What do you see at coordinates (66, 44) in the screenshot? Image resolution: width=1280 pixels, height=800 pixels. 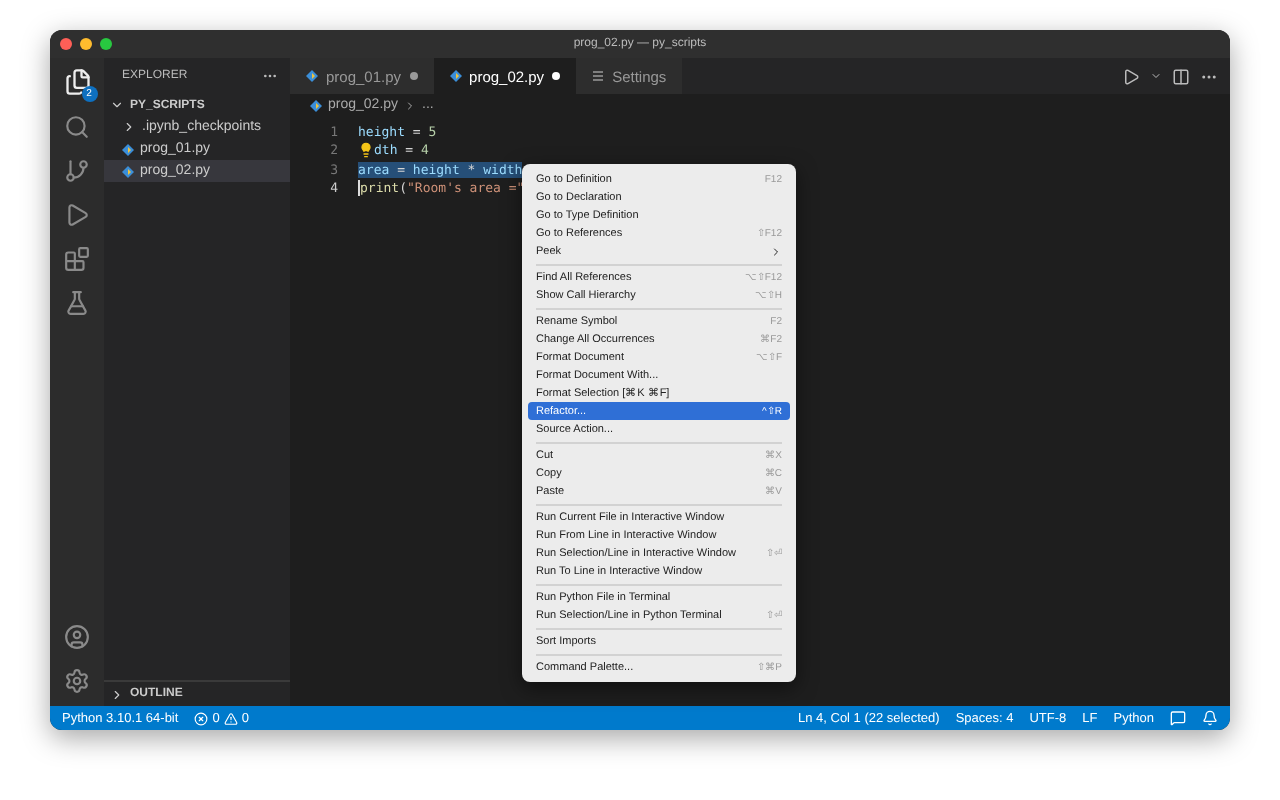 I see `close-window-button` at bounding box center [66, 44].